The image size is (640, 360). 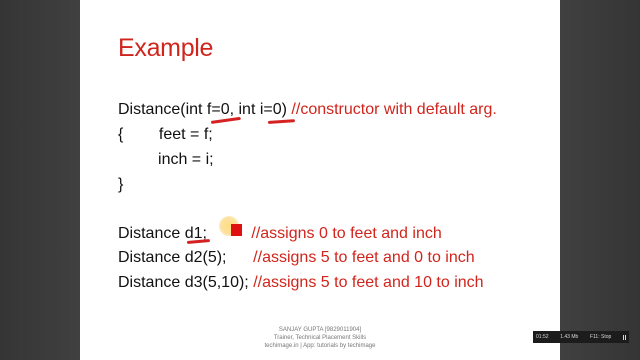 I want to click on right-frame, so click(x=600, y=180).